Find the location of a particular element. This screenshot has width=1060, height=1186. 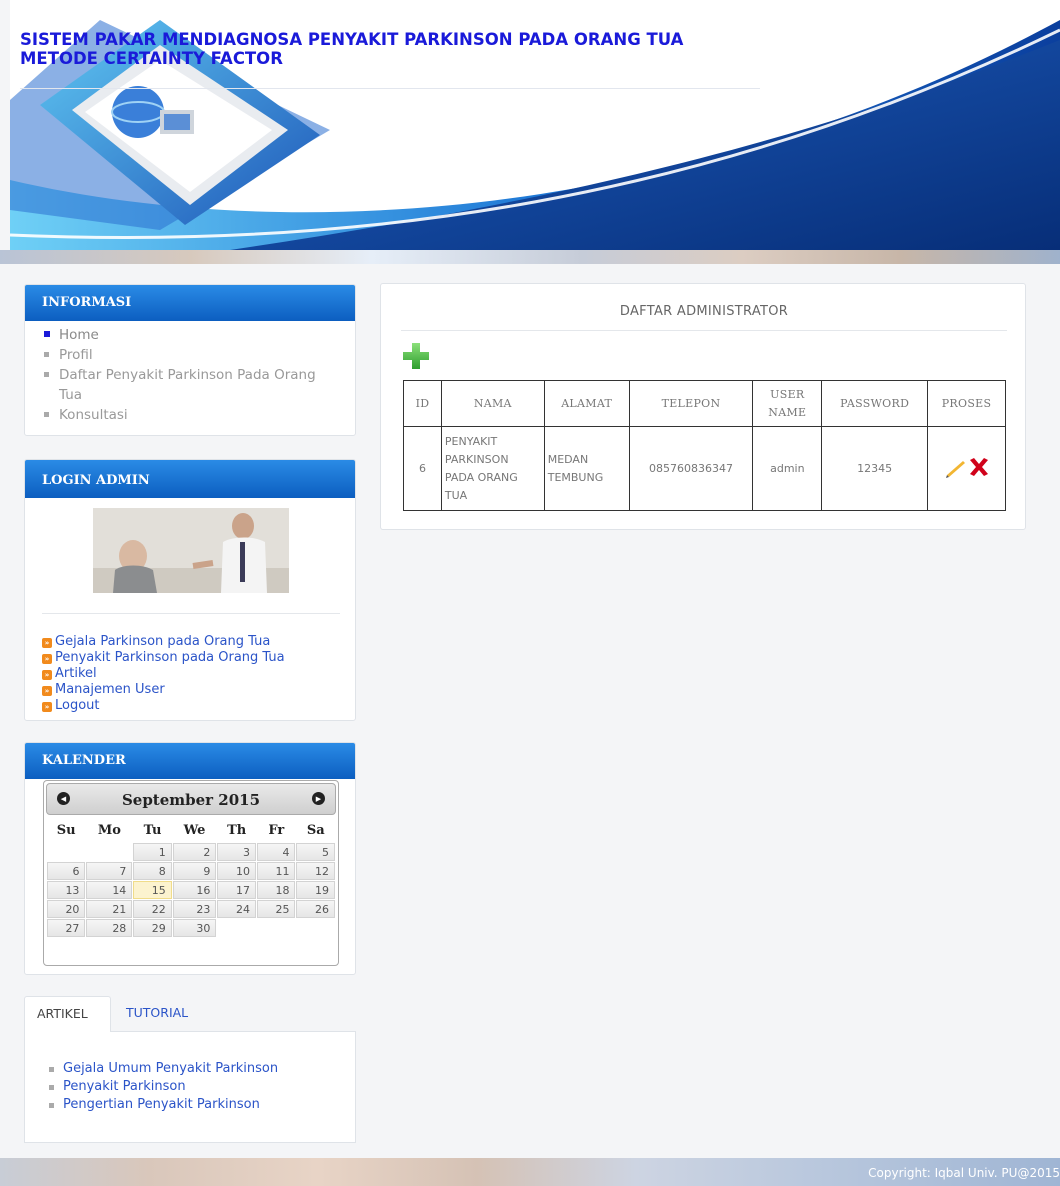

artikel-link-label: Penyakit Parkinson is located at coordinates (124, 1086).